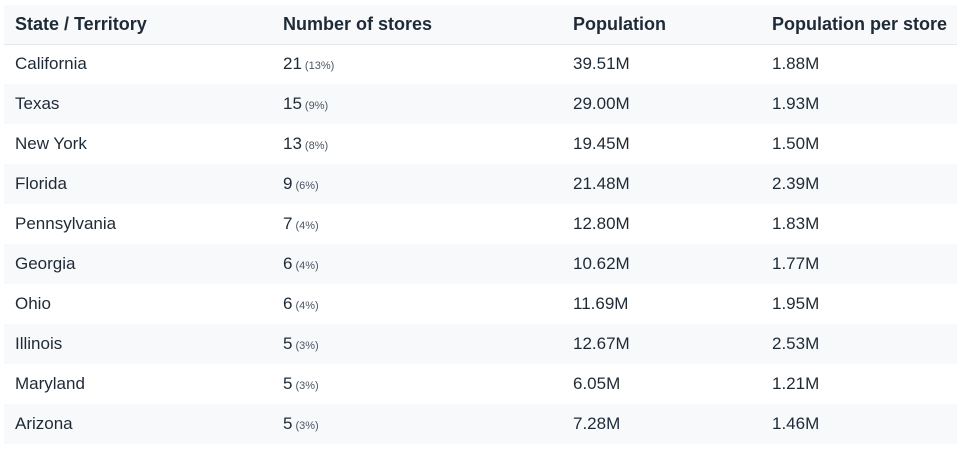 This screenshot has height=452, width=961. Describe the element at coordinates (796, 343) in the screenshot. I see `cell-population-per-store: 2.53M` at that location.